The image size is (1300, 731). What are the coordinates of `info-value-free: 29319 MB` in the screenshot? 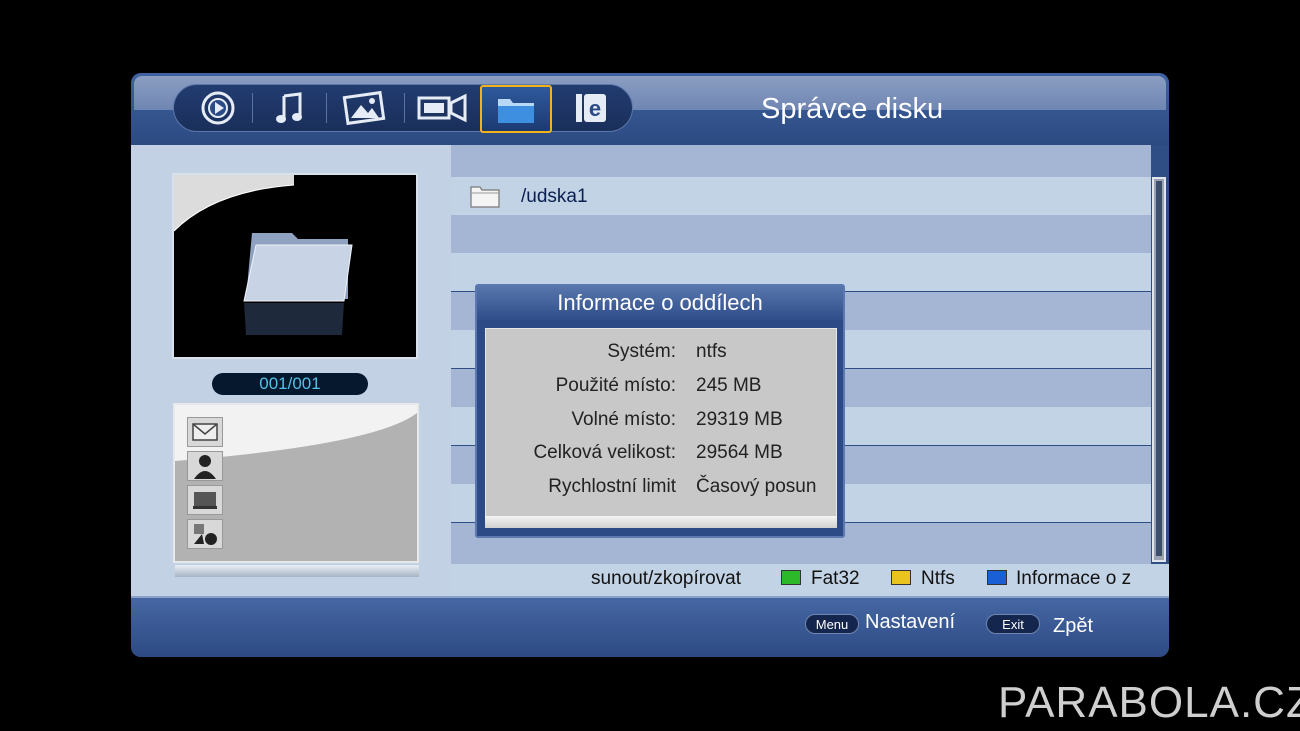 It's located at (739, 419).